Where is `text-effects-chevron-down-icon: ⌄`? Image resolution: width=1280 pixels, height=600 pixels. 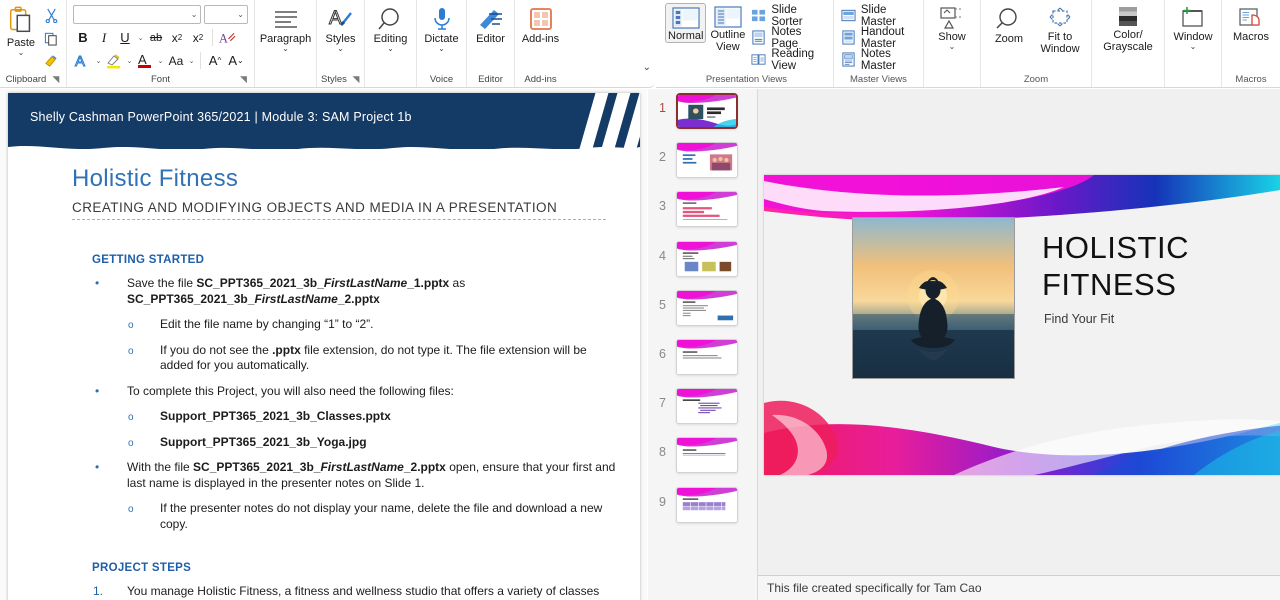
text-effects-chevron-down-icon: ⌄ is located at coordinates (98, 61).